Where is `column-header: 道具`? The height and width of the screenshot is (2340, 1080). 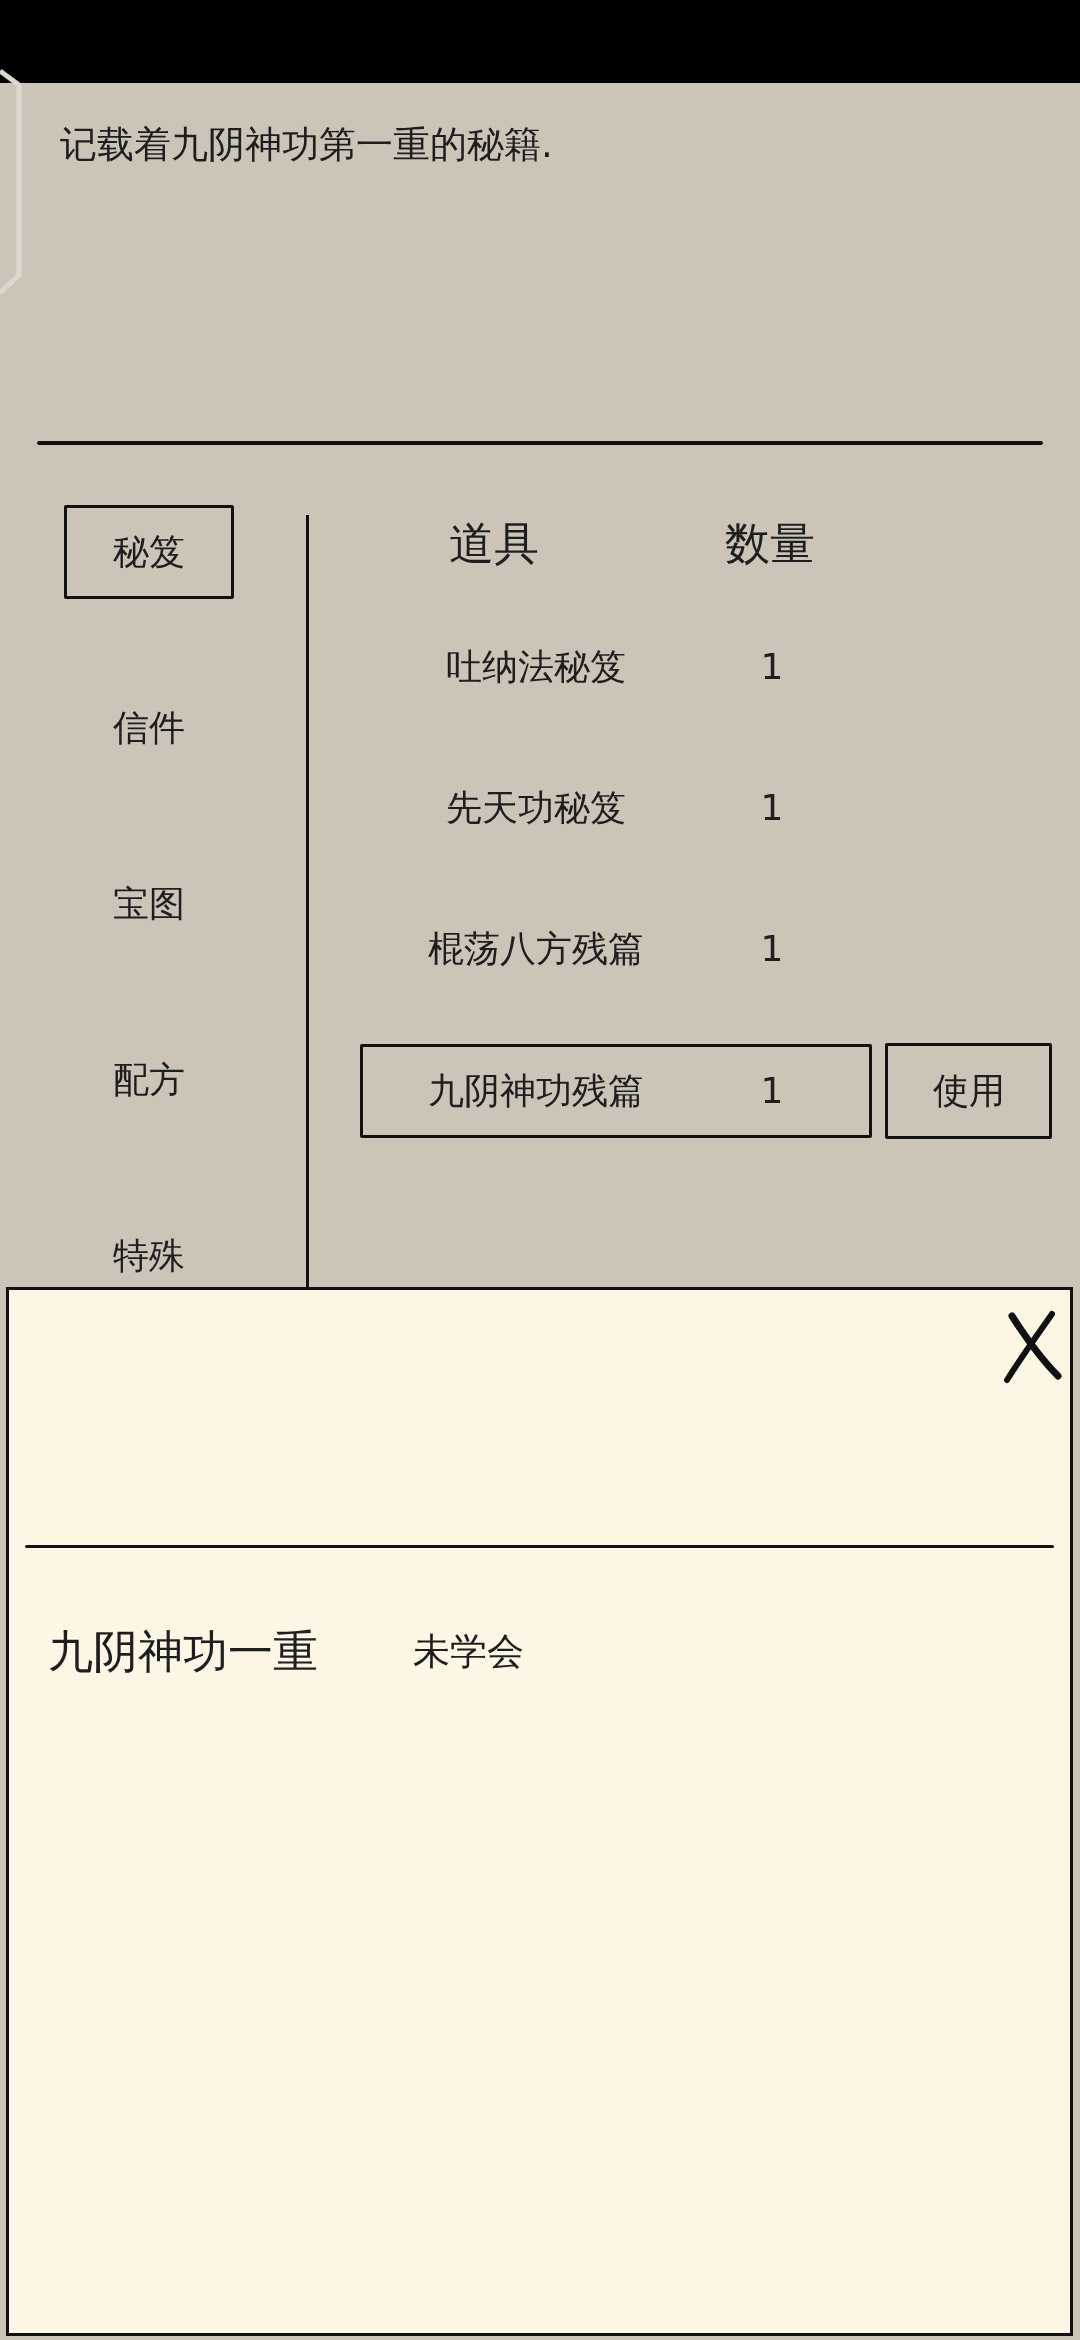 column-header: 道具 is located at coordinates (494, 543).